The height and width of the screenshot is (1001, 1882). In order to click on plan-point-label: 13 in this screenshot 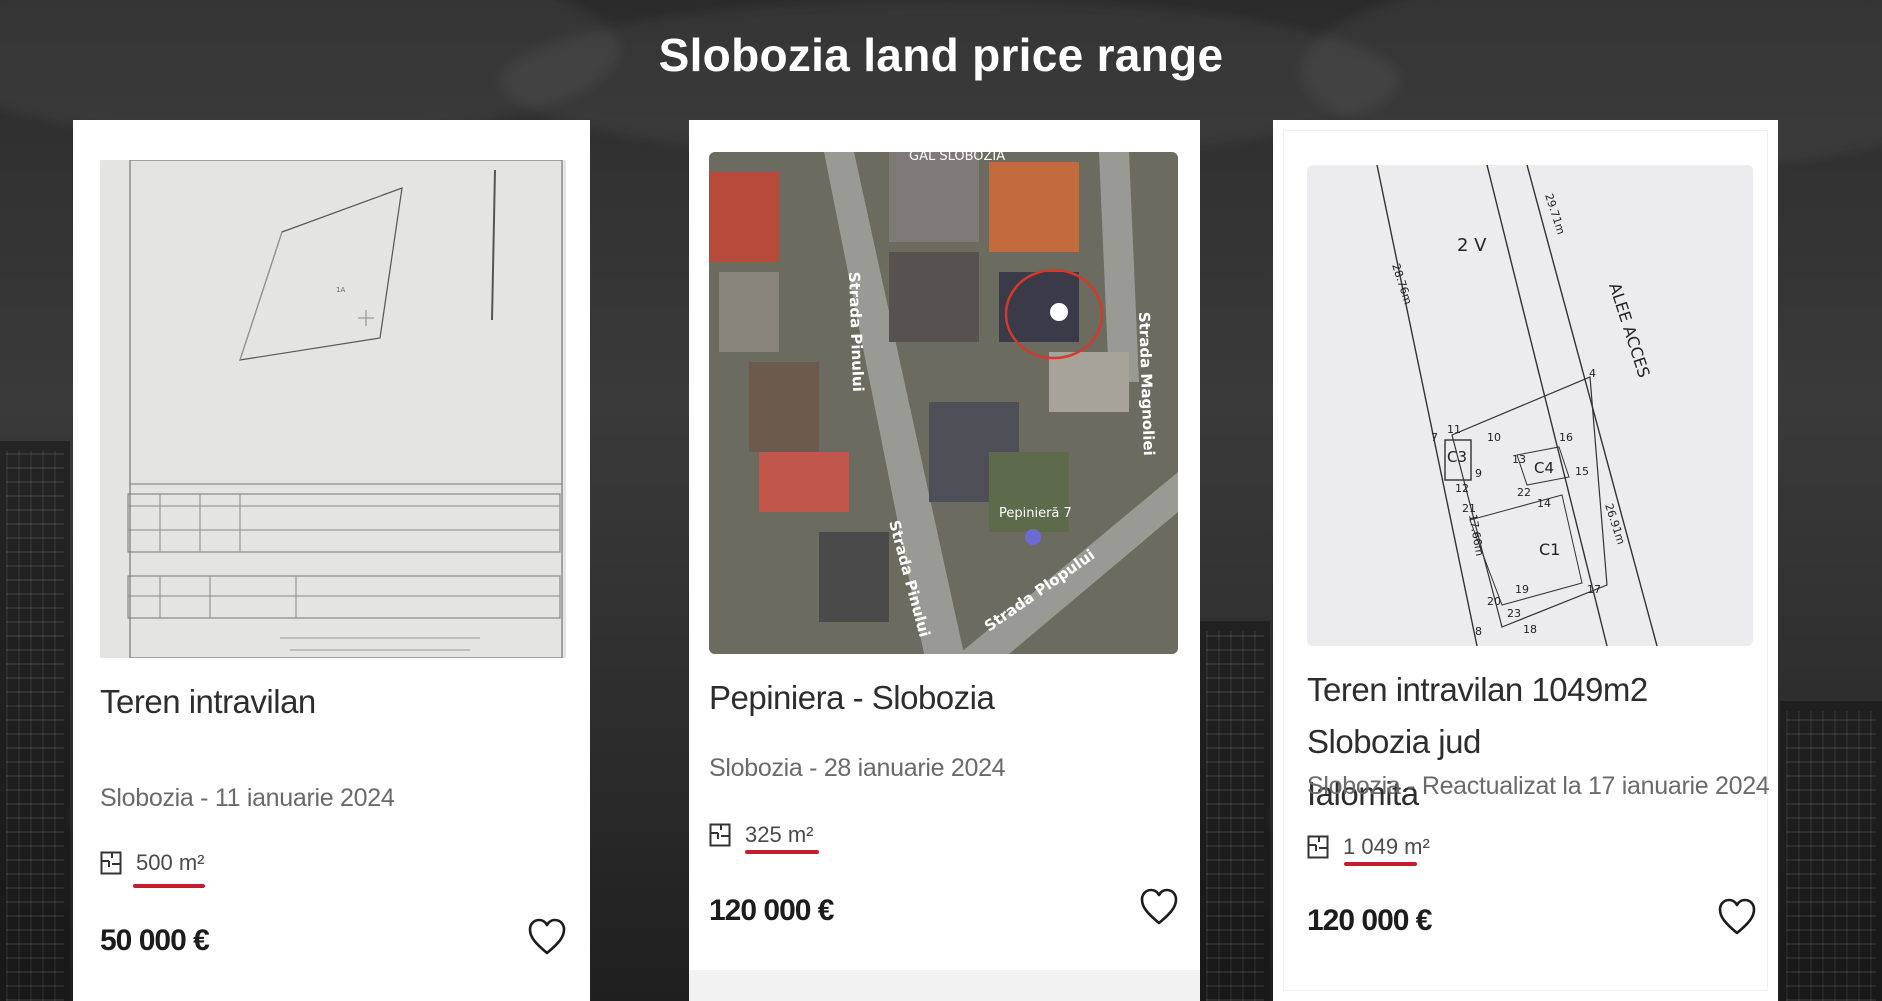, I will do `click(1519, 459)`.